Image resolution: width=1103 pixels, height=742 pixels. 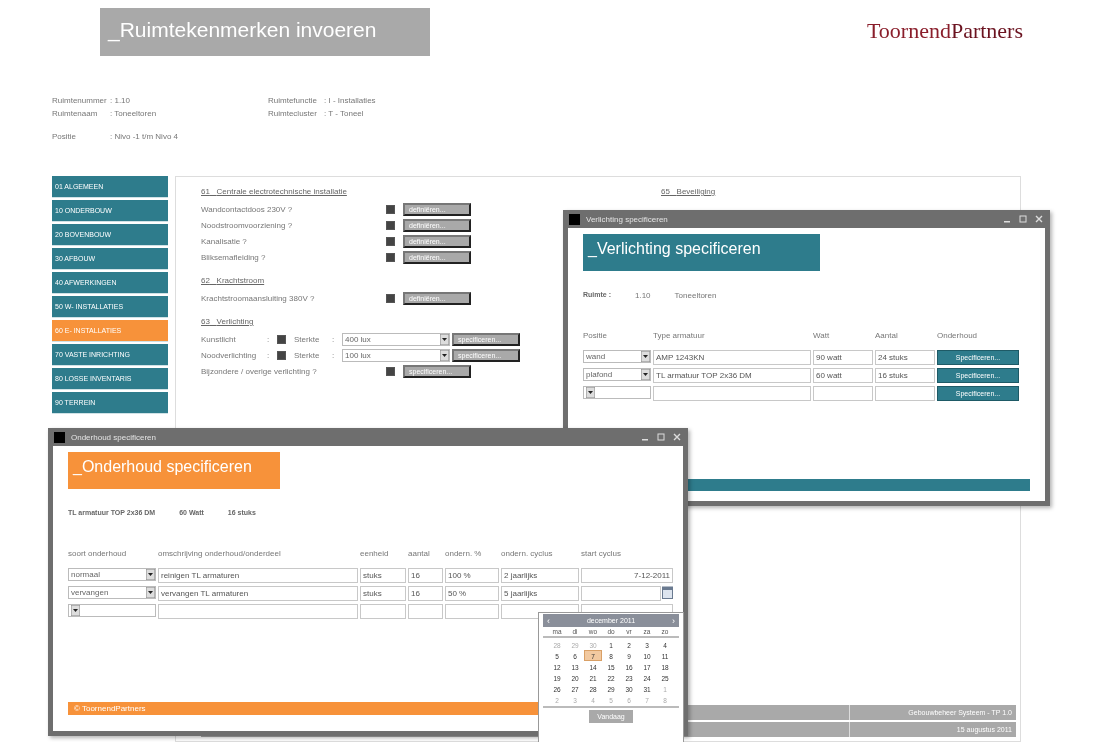 What do you see at coordinates (247, 209) in the screenshot?
I see `row-label: Wandcontactdoos 230V ?` at bounding box center [247, 209].